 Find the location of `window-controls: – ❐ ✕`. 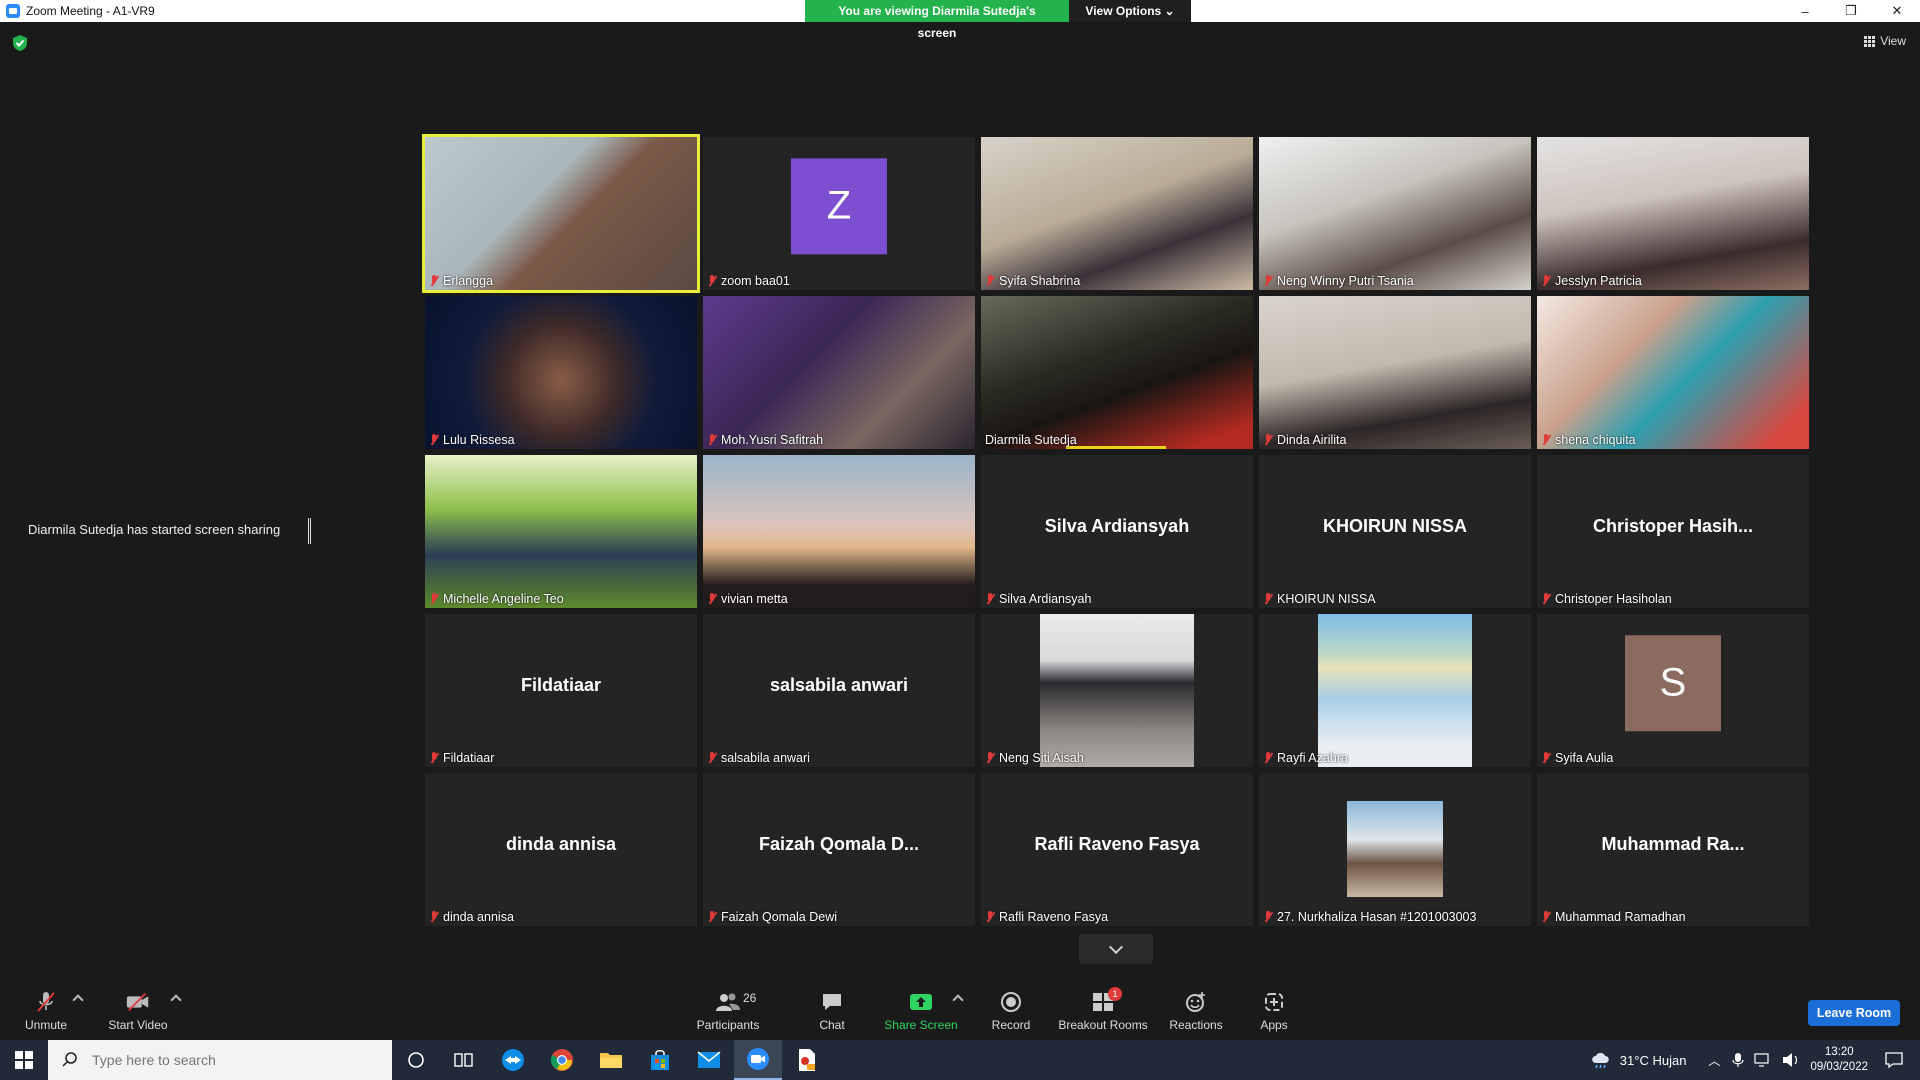

window-controls: – ❐ ✕ is located at coordinates (1851, 11).